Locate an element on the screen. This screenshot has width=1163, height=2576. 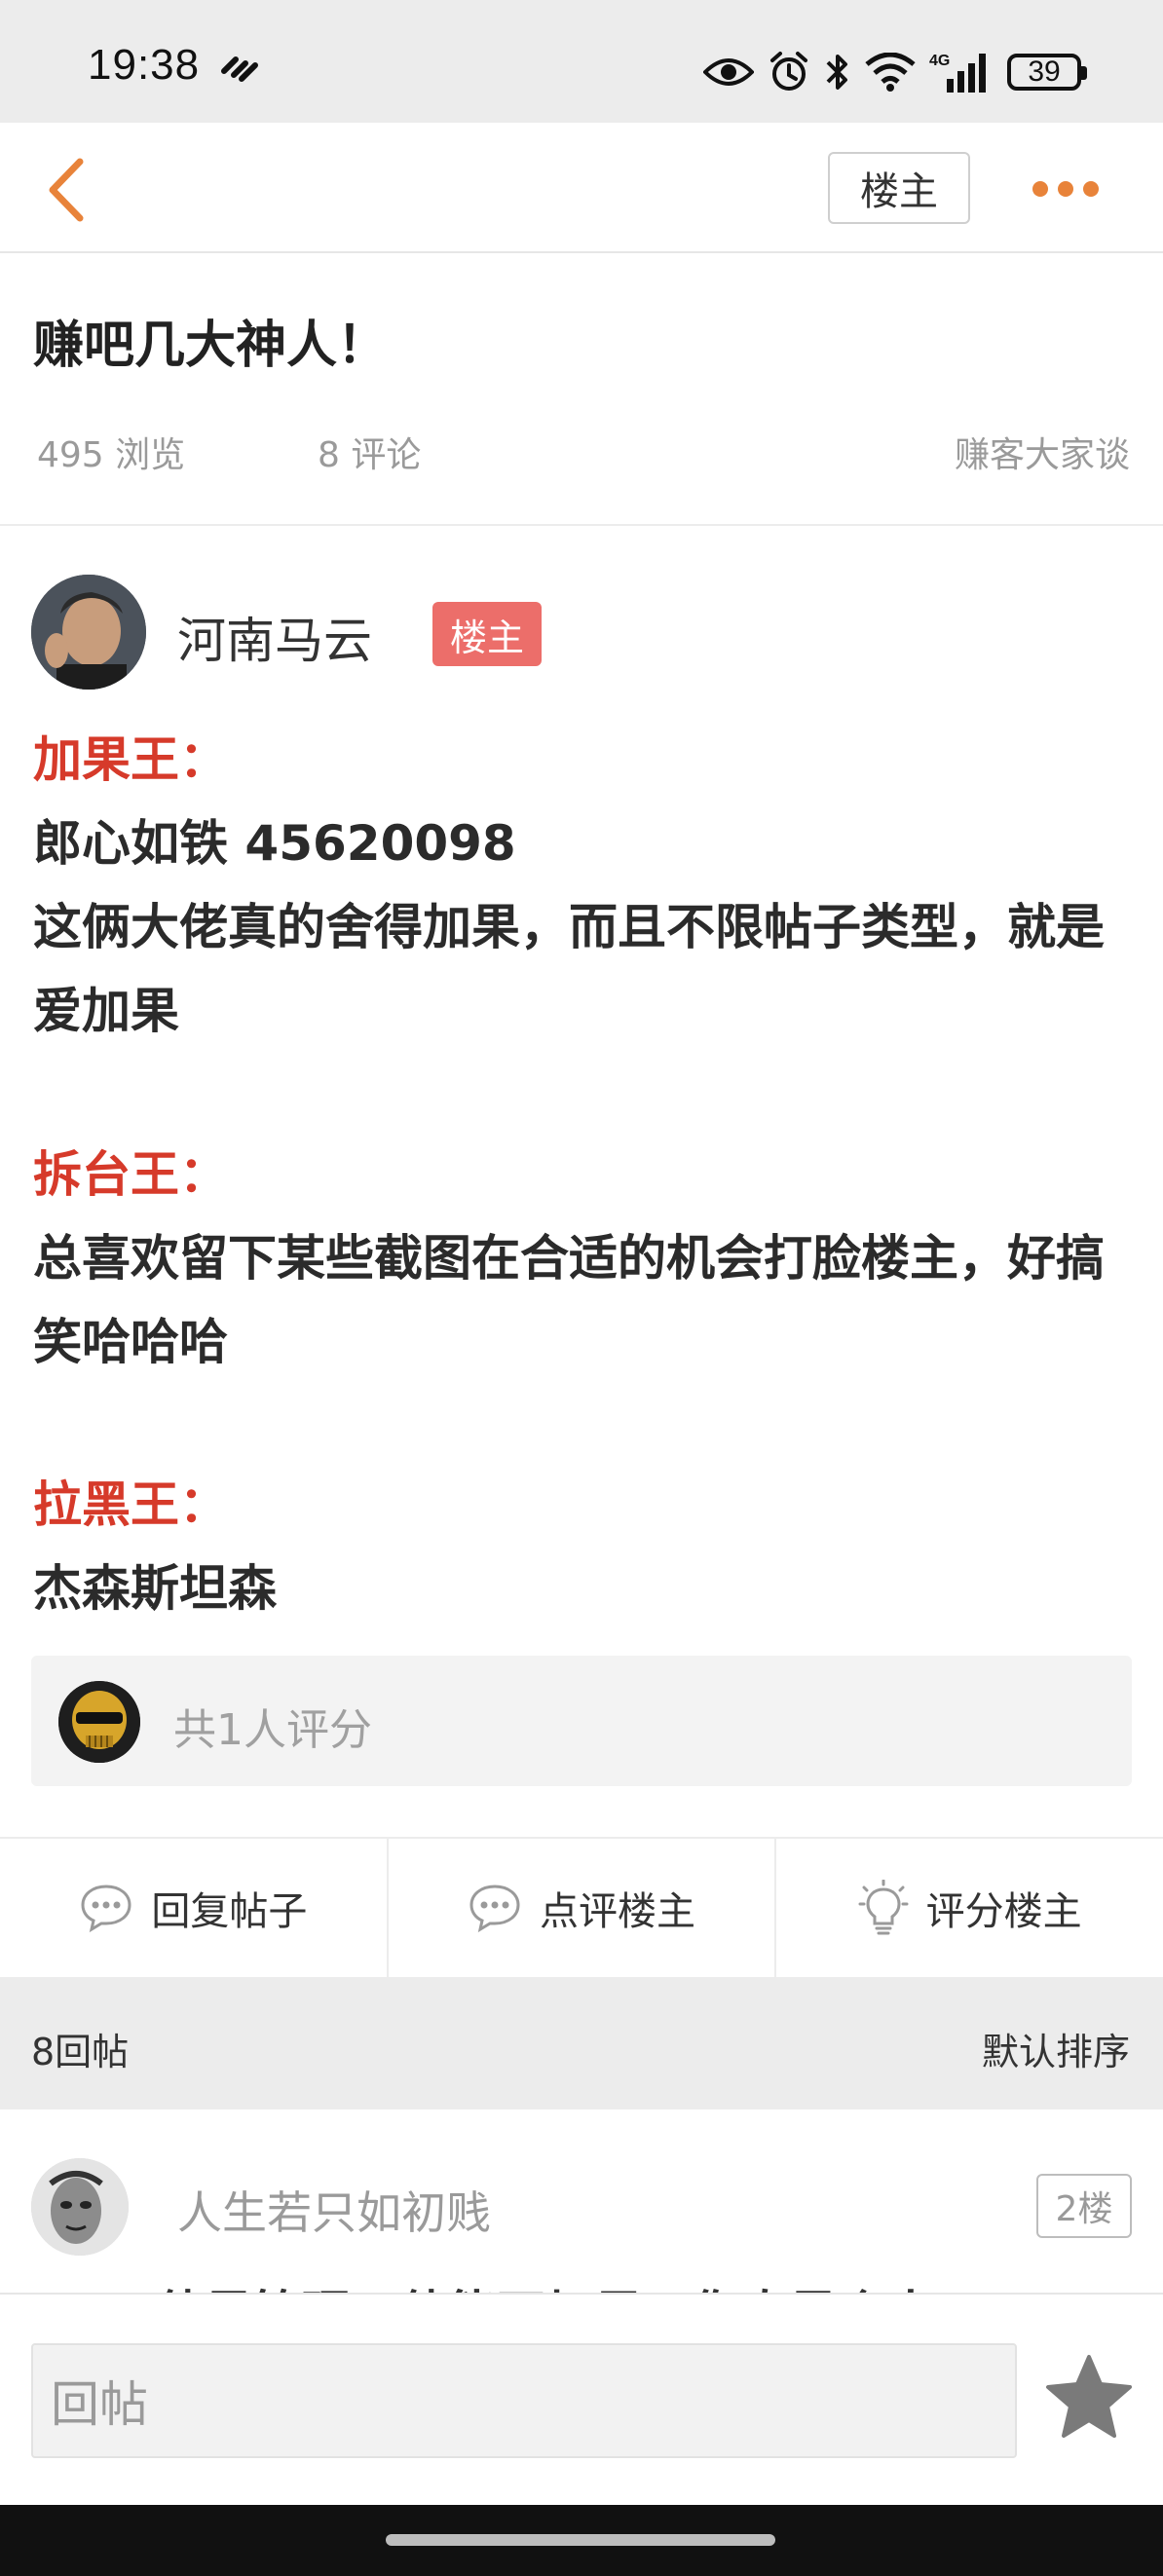
post-content-section-3: 拉黑王： 杰森斯坦森 is located at coordinates (583, 1546).